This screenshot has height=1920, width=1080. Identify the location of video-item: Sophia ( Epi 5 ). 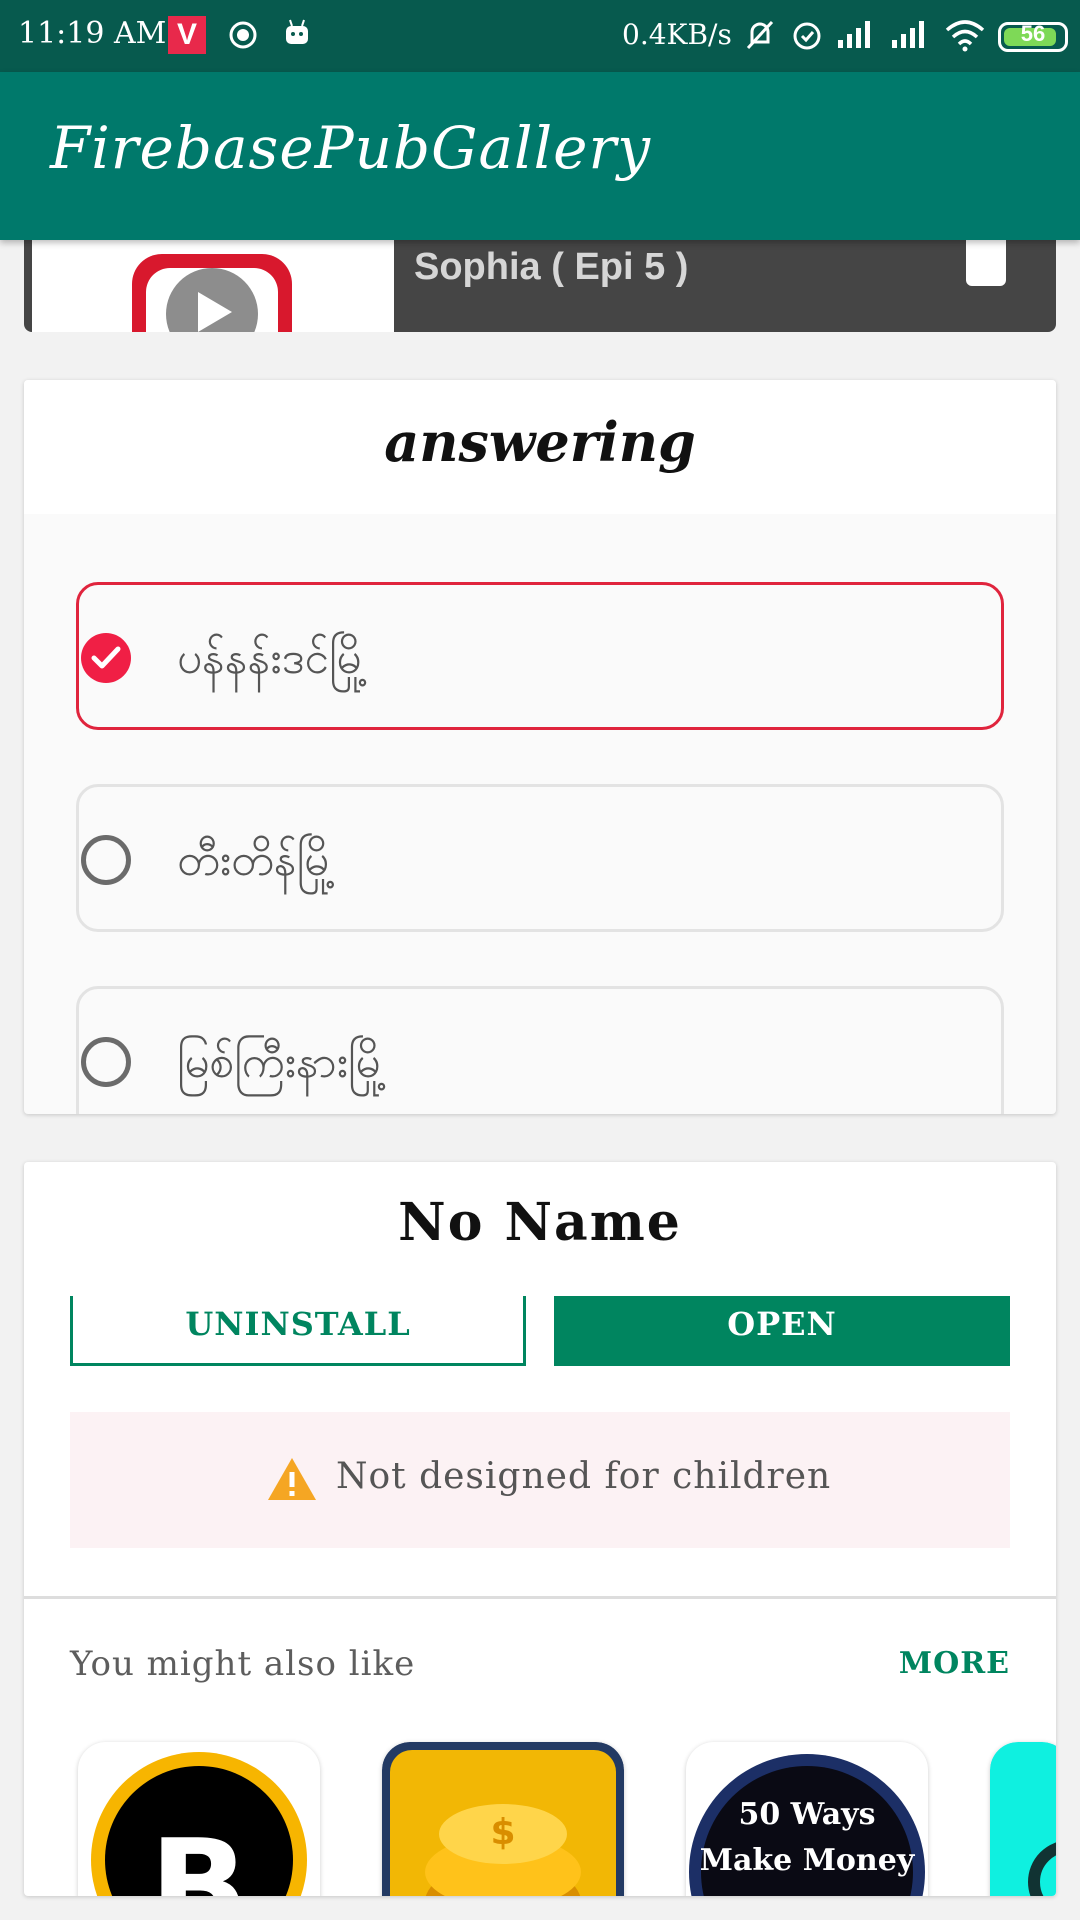
(540, 286).